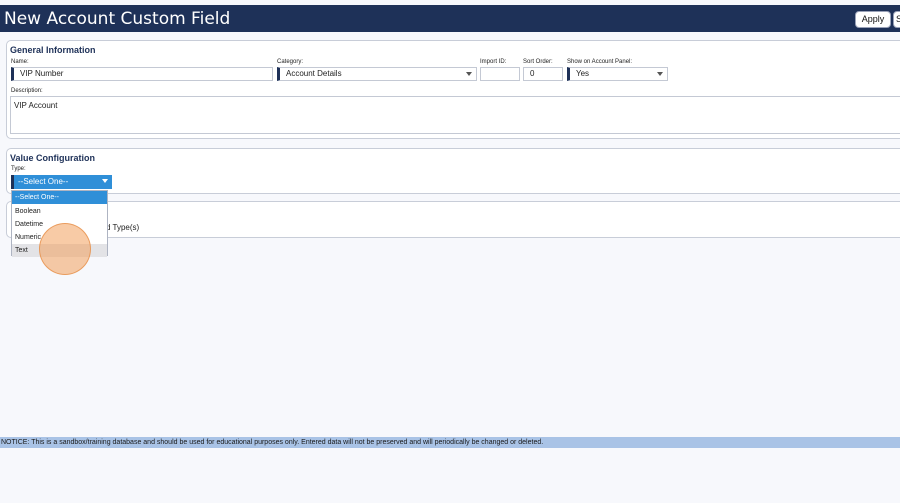 This screenshot has width=900, height=503. What do you see at coordinates (314, 73) in the screenshot?
I see `category-value: Account Details` at bounding box center [314, 73].